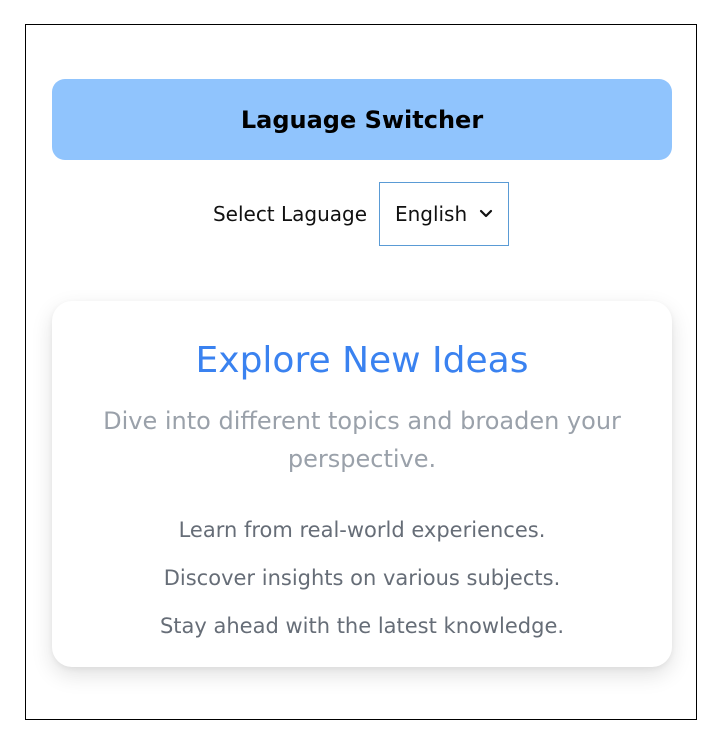 This screenshot has height=754, width=717. I want to click on page-title: Laguage Switcher, so click(362, 119).